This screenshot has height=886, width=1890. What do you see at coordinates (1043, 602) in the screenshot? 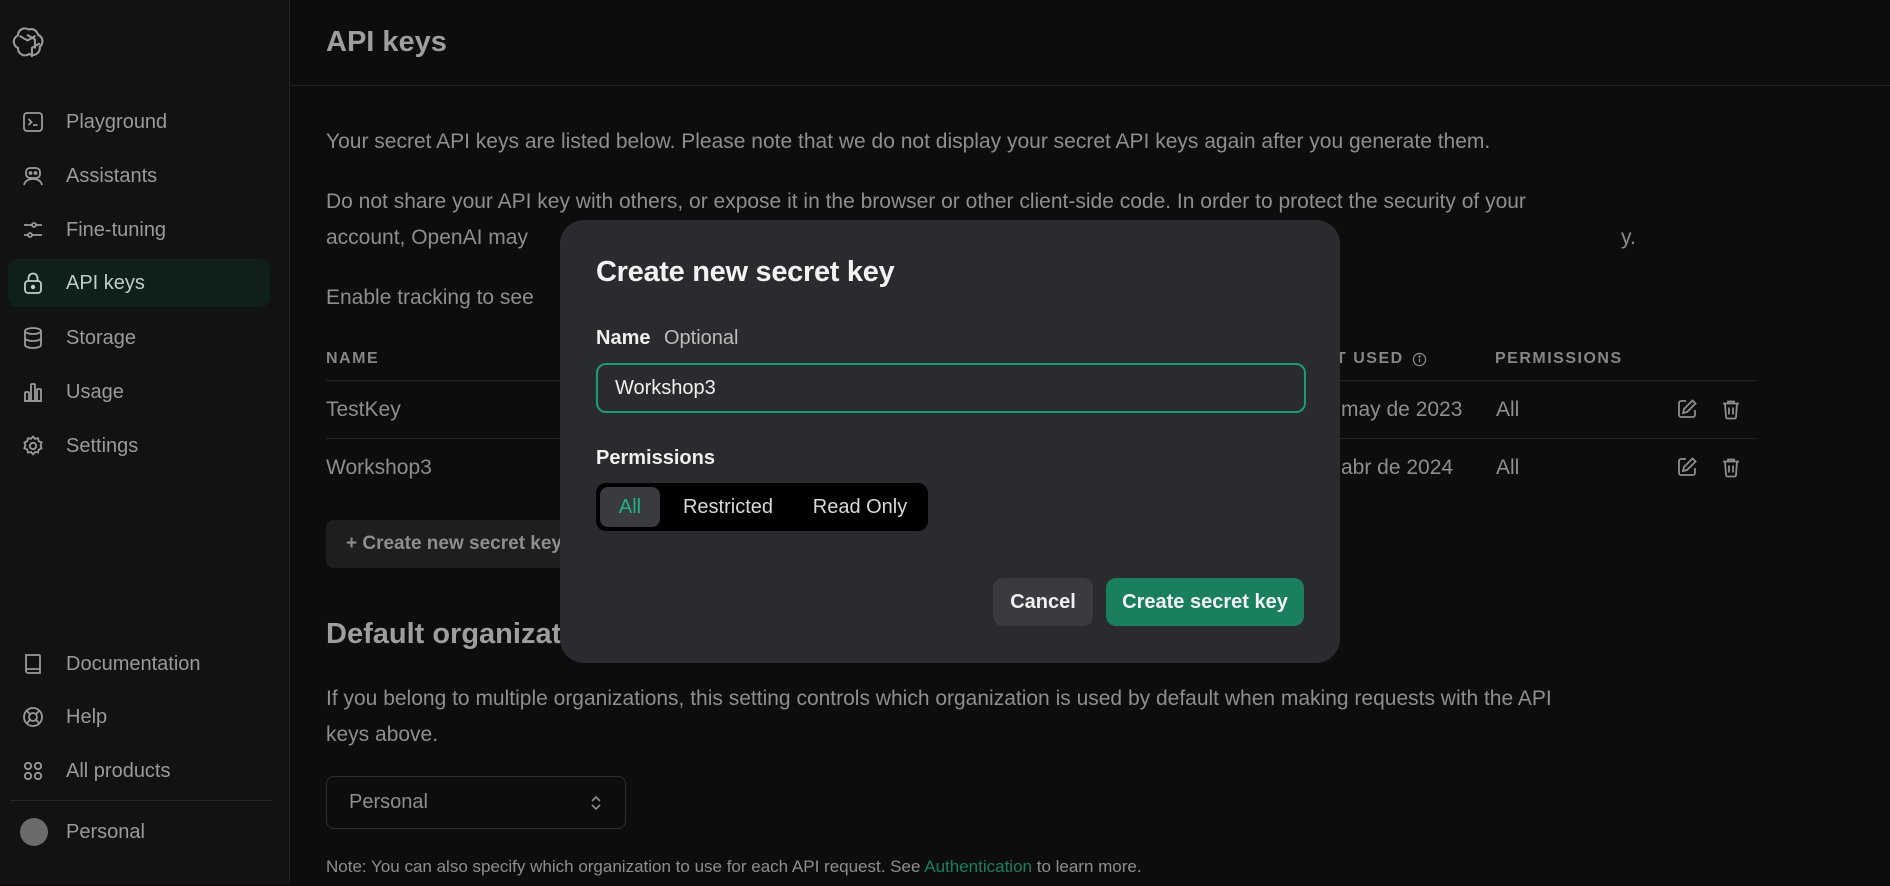
I see `cancel-button: Cancel` at bounding box center [1043, 602].